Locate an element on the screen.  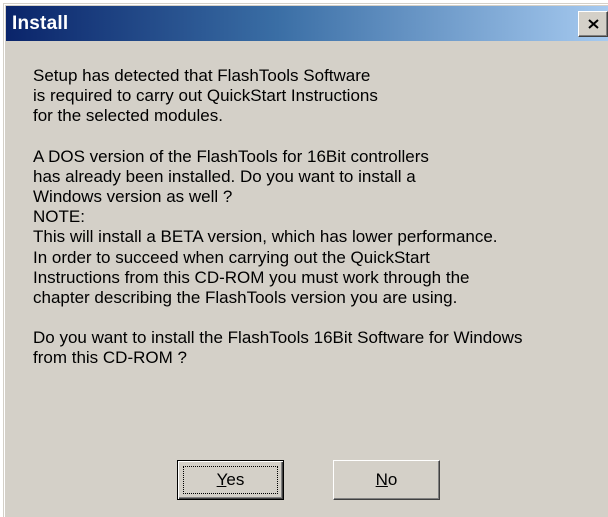
no-button-label: No is located at coordinates (386, 479).